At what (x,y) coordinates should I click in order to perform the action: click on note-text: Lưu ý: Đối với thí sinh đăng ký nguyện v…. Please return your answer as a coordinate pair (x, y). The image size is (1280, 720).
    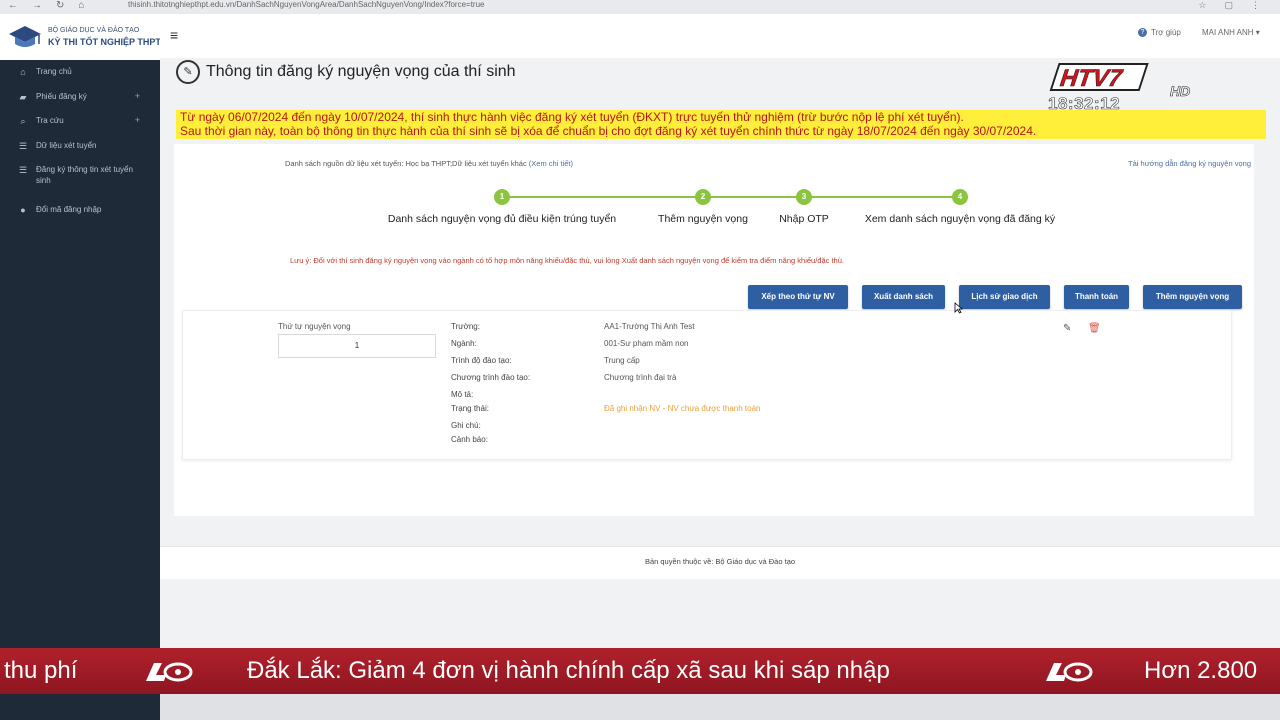
    Looking at the image, I should click on (567, 260).